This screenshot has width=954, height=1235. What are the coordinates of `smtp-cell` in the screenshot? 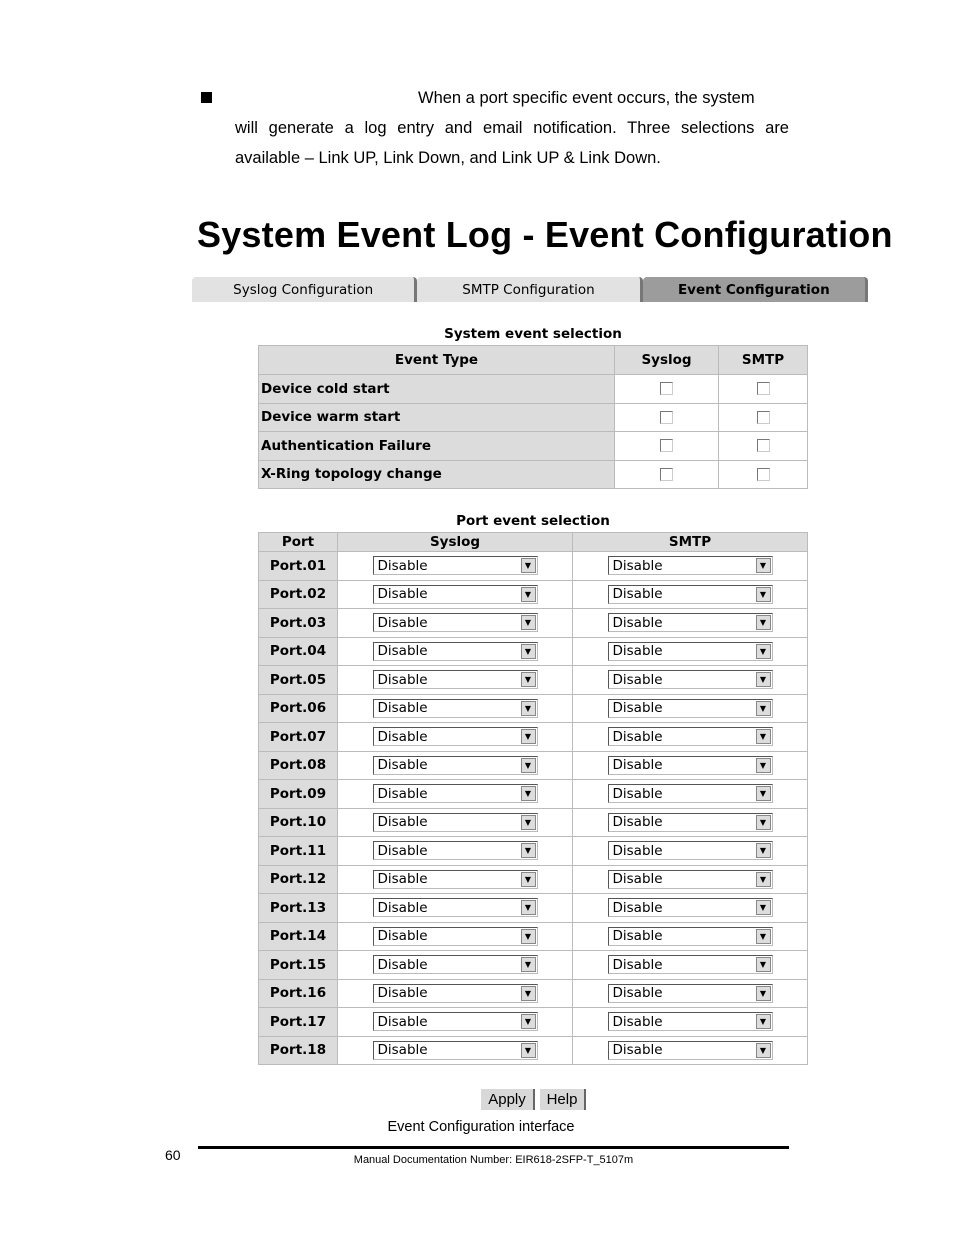 It's located at (763, 446).